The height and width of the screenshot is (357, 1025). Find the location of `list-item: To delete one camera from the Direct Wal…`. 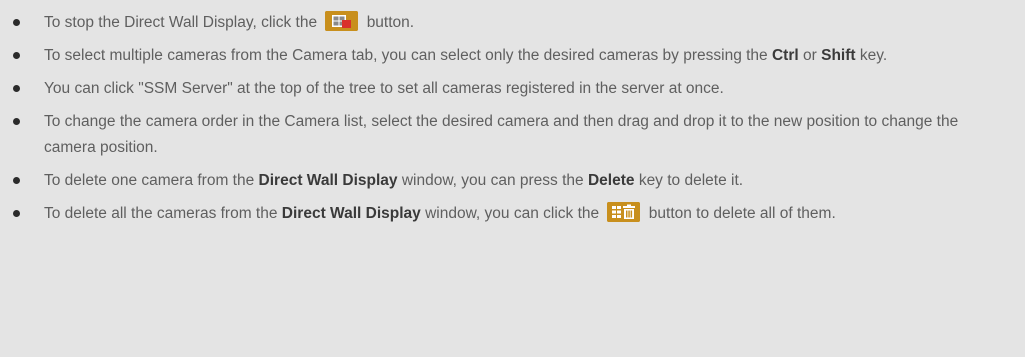

list-item: To delete one camera from the Direct Wal… is located at coordinates (512, 181).